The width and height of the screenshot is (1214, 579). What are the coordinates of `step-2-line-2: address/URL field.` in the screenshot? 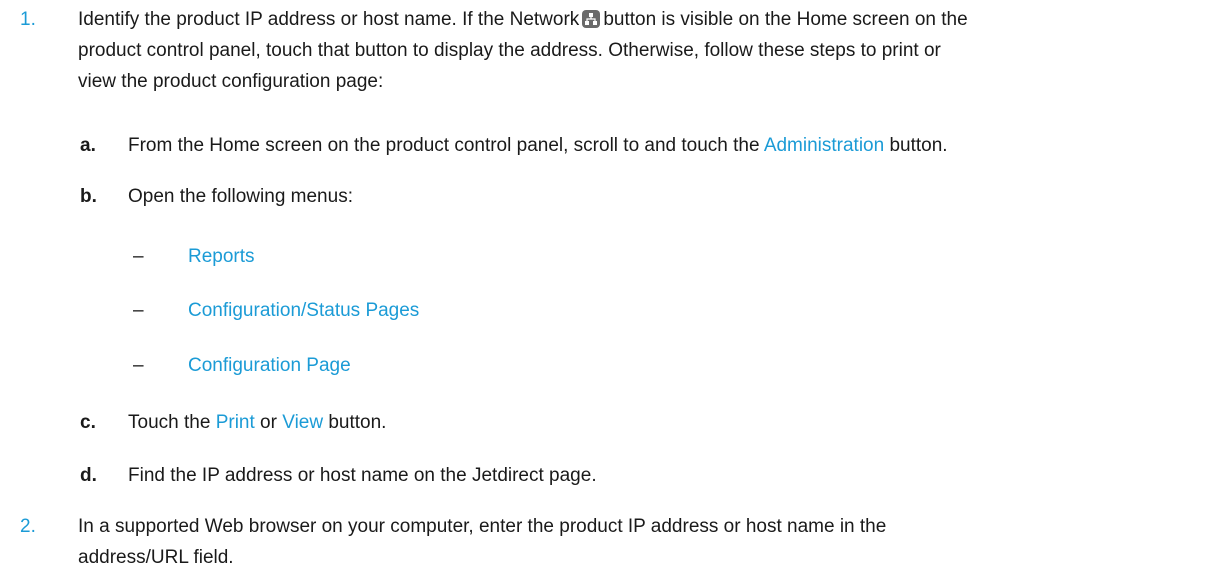 It's located at (156, 557).